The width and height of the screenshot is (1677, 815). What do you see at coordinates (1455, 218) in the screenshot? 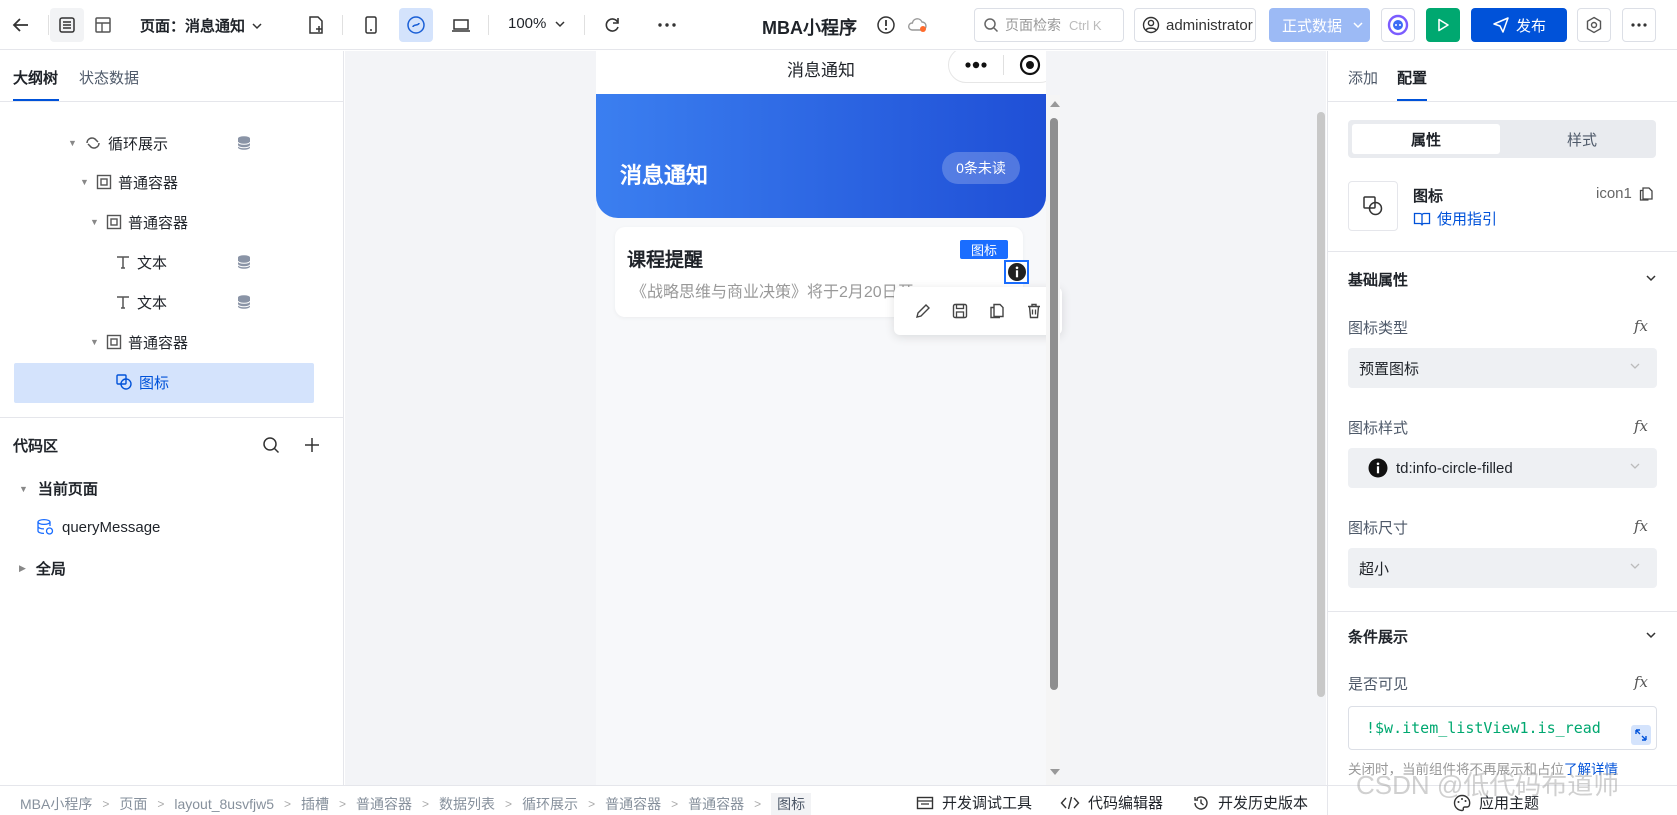
I see `usage-guide-link: 使用指引` at bounding box center [1455, 218].